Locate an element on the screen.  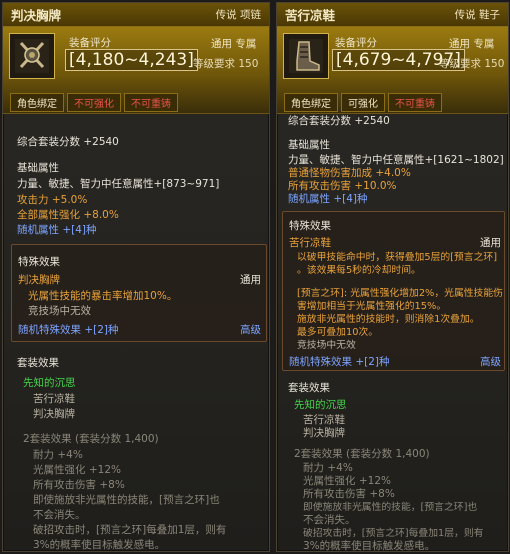
set-bonus-line: 不会消失。 is located at coordinates (59, 515).